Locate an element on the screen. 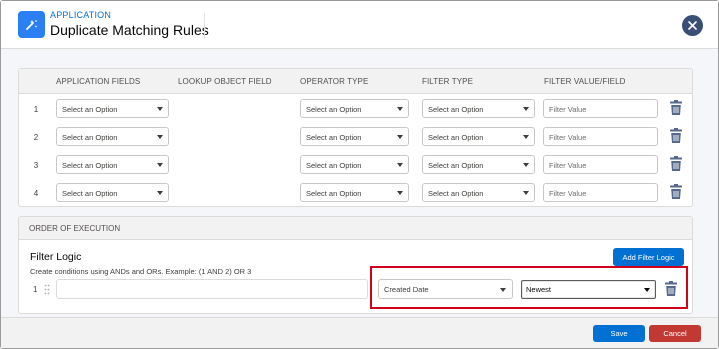 Image resolution: width=719 pixels, height=349 pixels. column-header: LOOKUP OBJECT FIELD is located at coordinates (225, 81).